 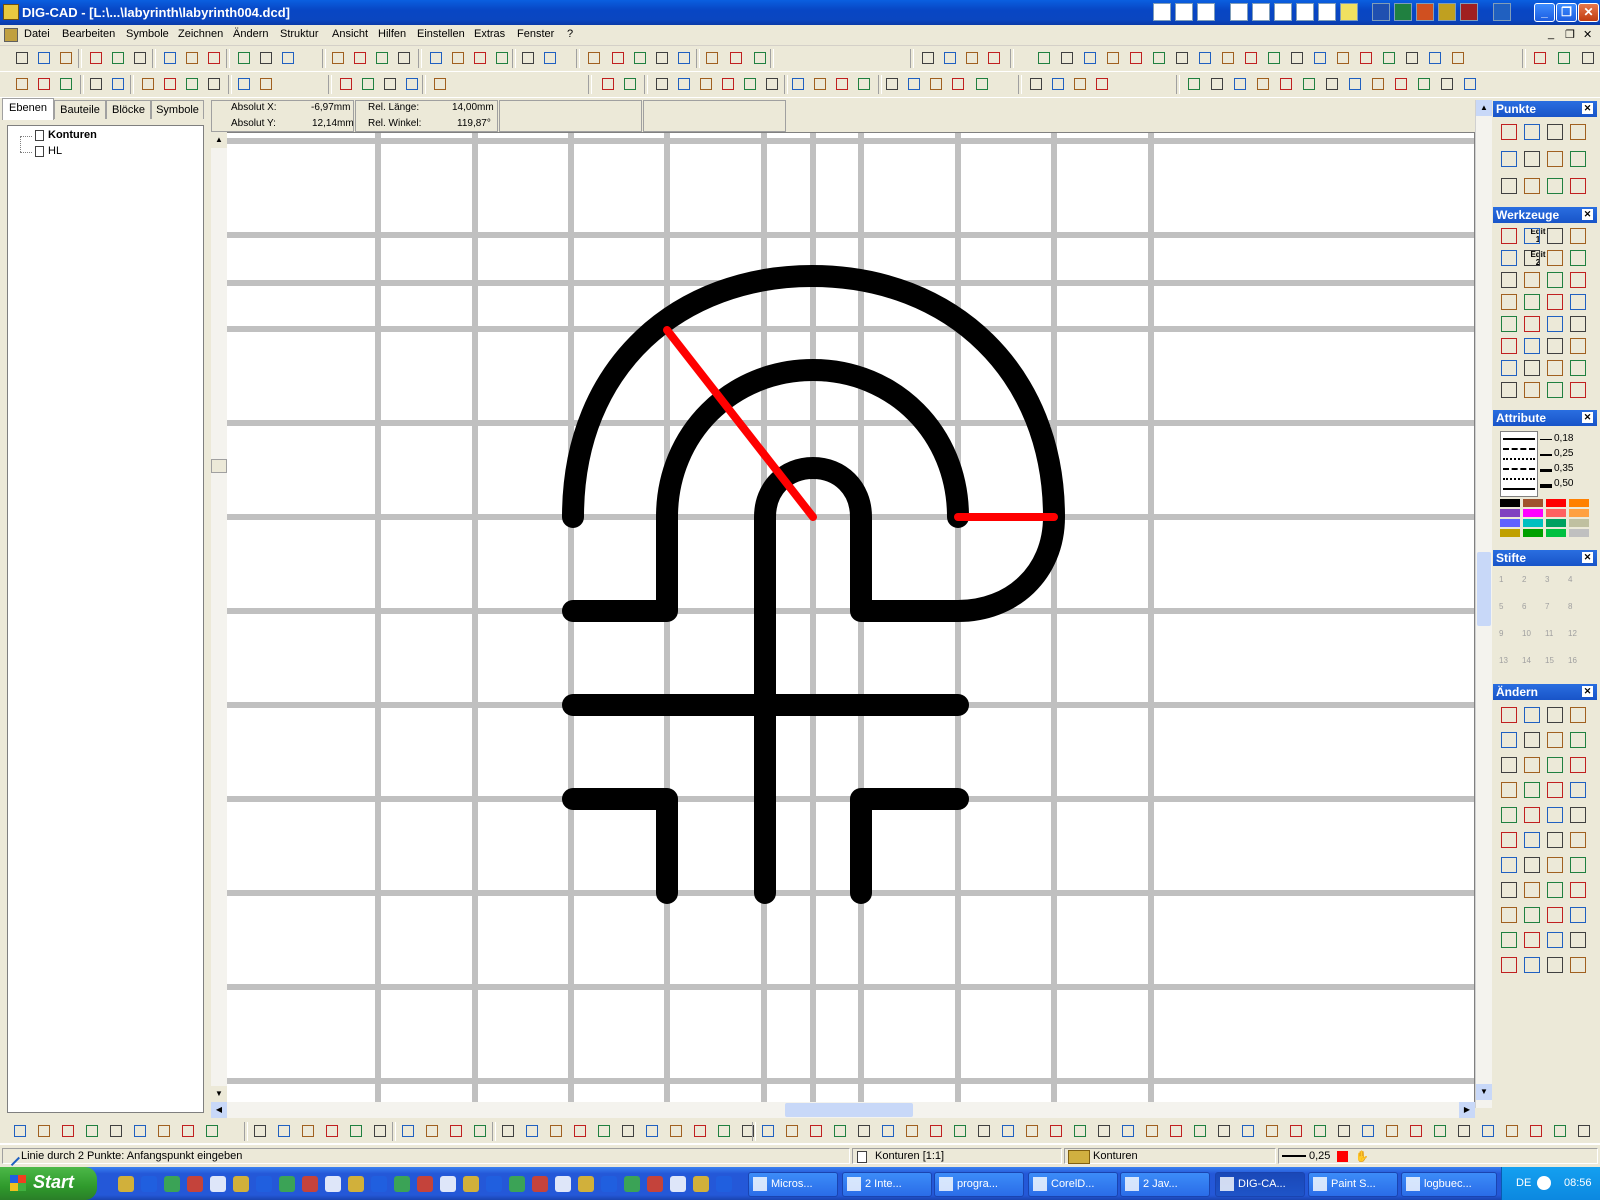 What do you see at coordinates (219, 1110) in the screenshot?
I see `scroll-left-button: ◀` at bounding box center [219, 1110].